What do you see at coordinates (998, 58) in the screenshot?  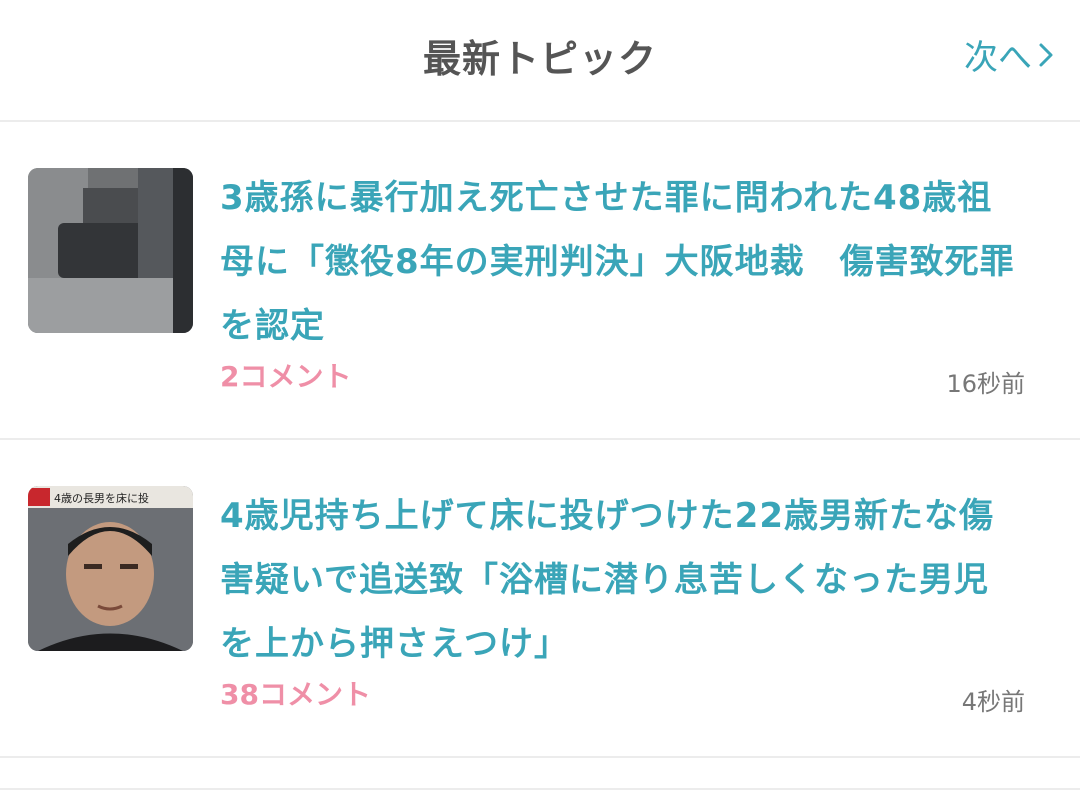 I see `next-label: 次へ` at bounding box center [998, 58].